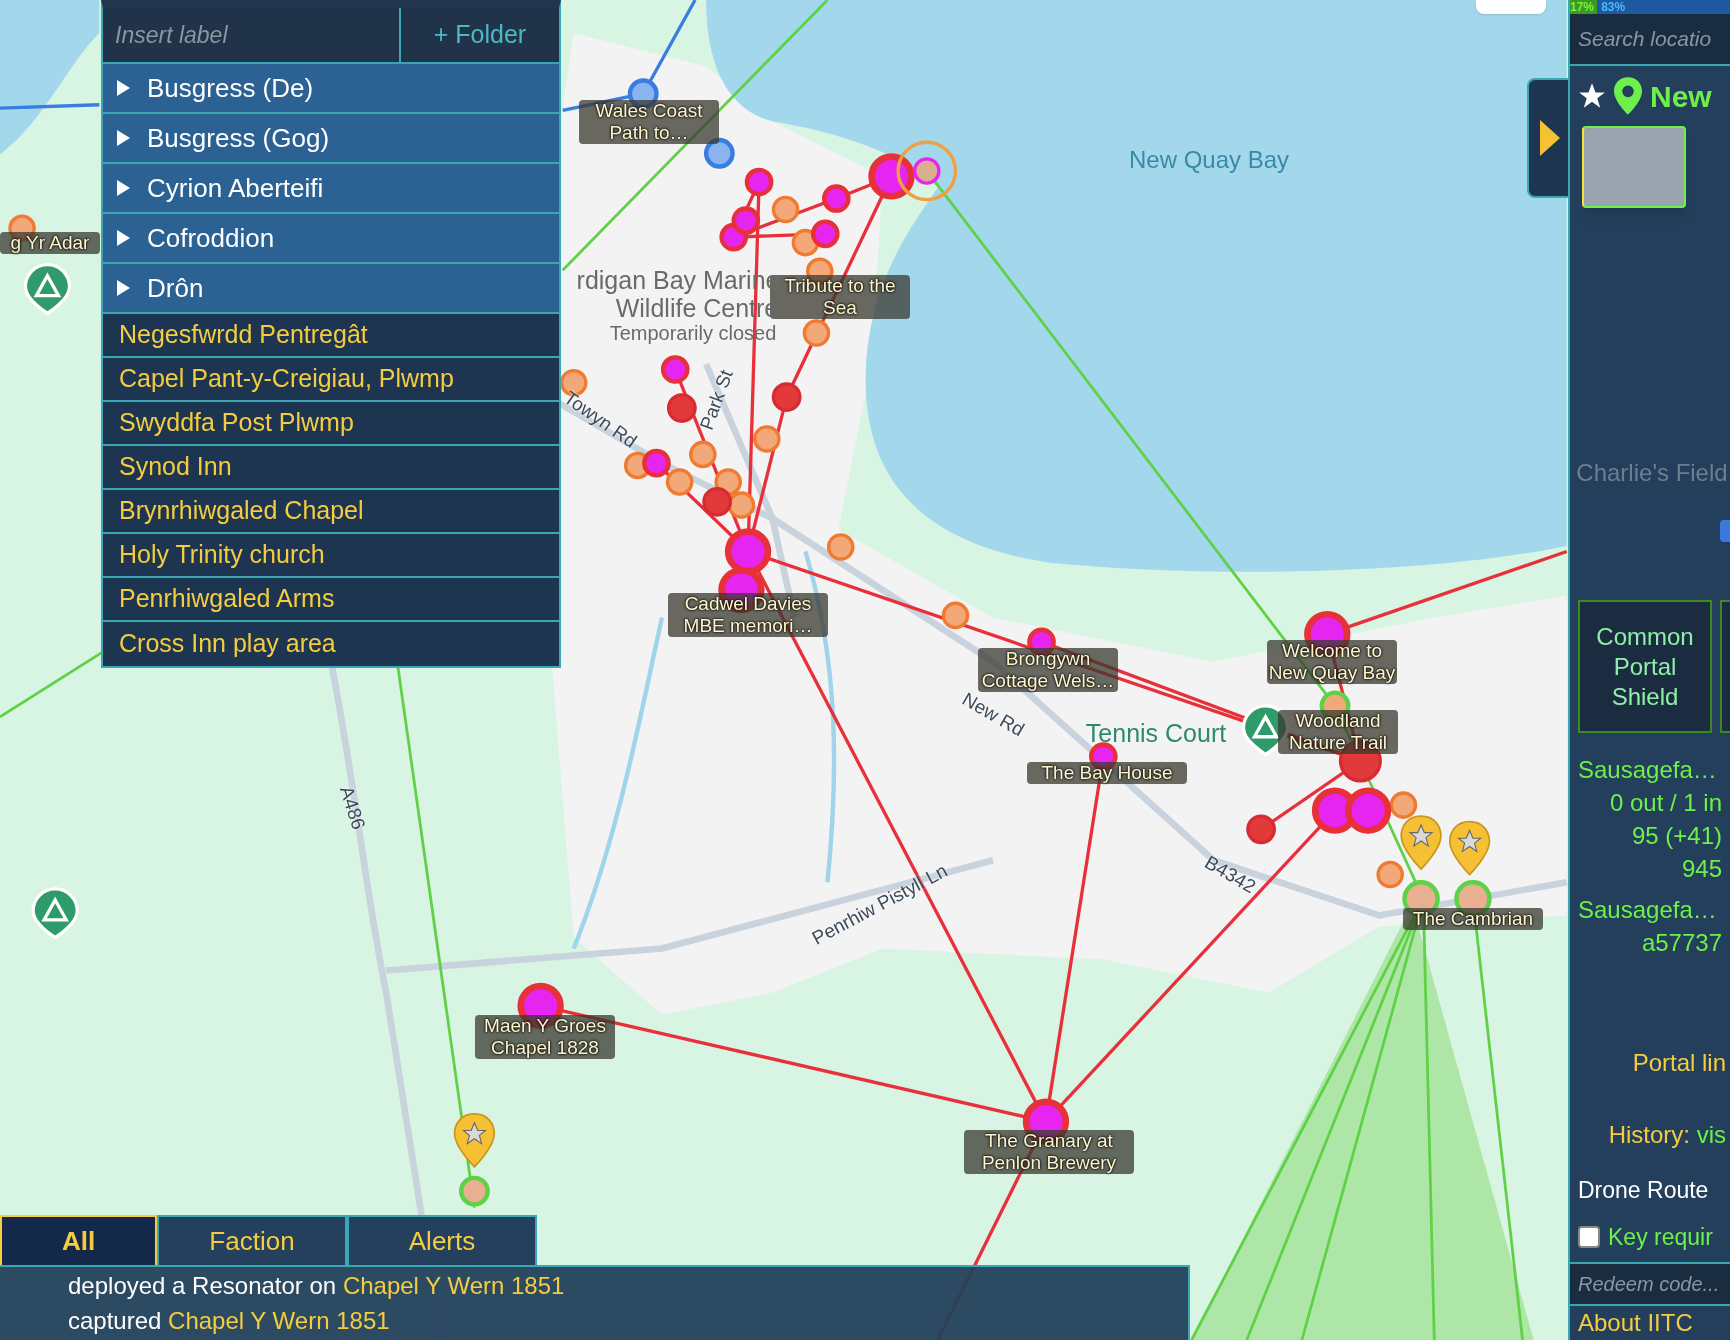 This screenshot has height=1340, width=1730. I want to click on chat-tab: All, so click(78, 1240).